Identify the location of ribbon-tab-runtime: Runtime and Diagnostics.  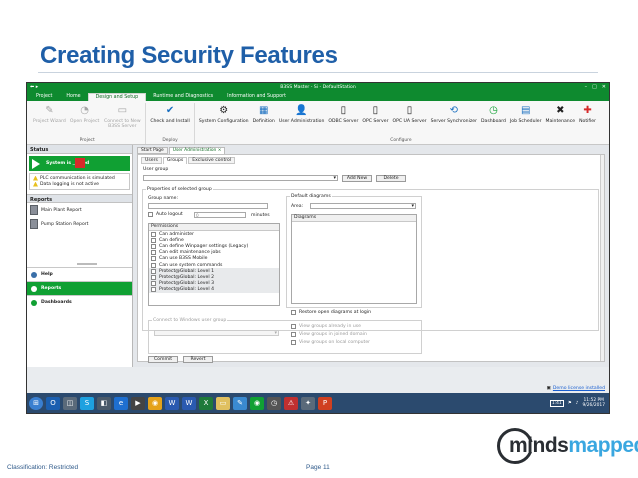
(183, 97).